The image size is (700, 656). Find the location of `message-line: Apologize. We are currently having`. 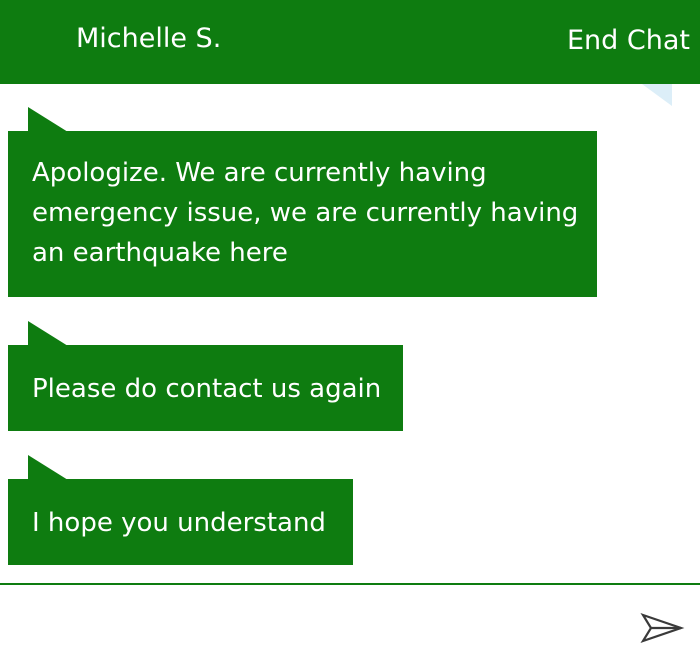

message-line: Apologize. We are currently having is located at coordinates (259, 173).